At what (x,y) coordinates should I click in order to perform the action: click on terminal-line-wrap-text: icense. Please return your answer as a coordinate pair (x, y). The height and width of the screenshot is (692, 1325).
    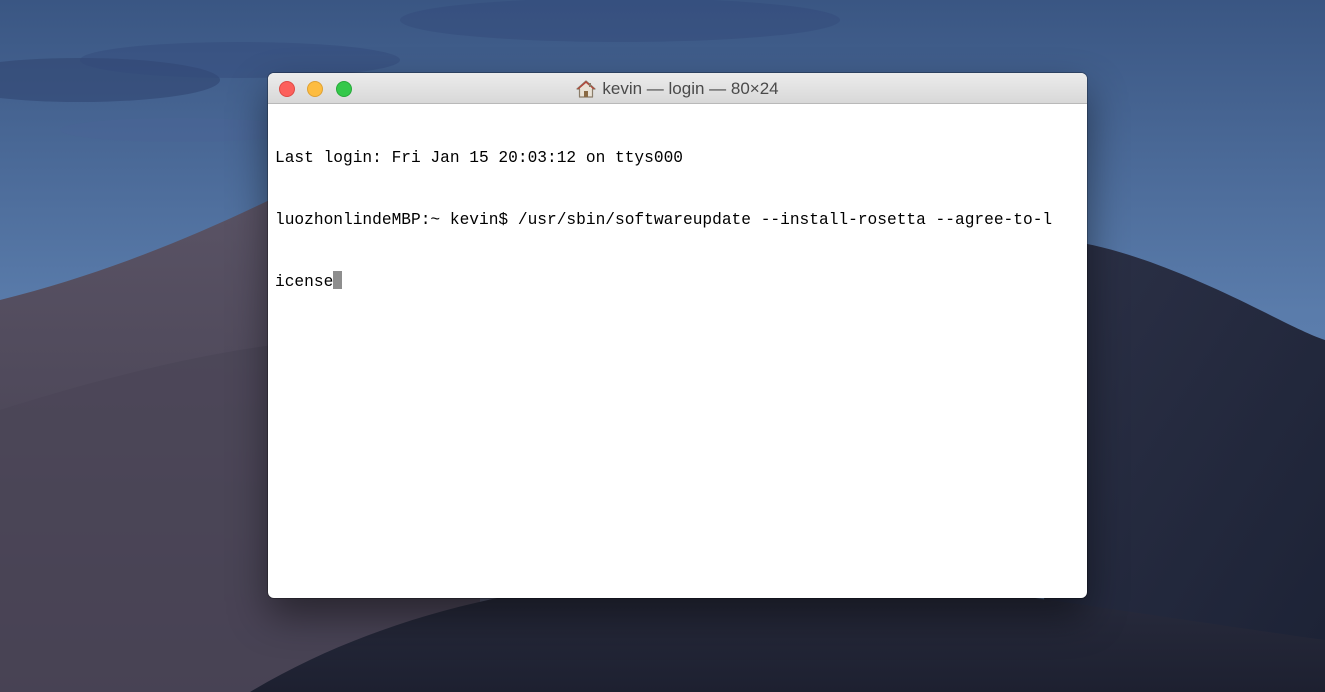
    Looking at the image, I should click on (304, 282).